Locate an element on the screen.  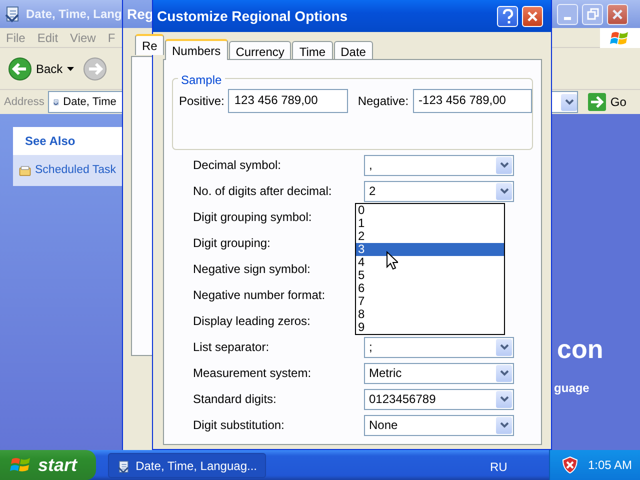
cursor-icon is located at coordinates (392, 260).